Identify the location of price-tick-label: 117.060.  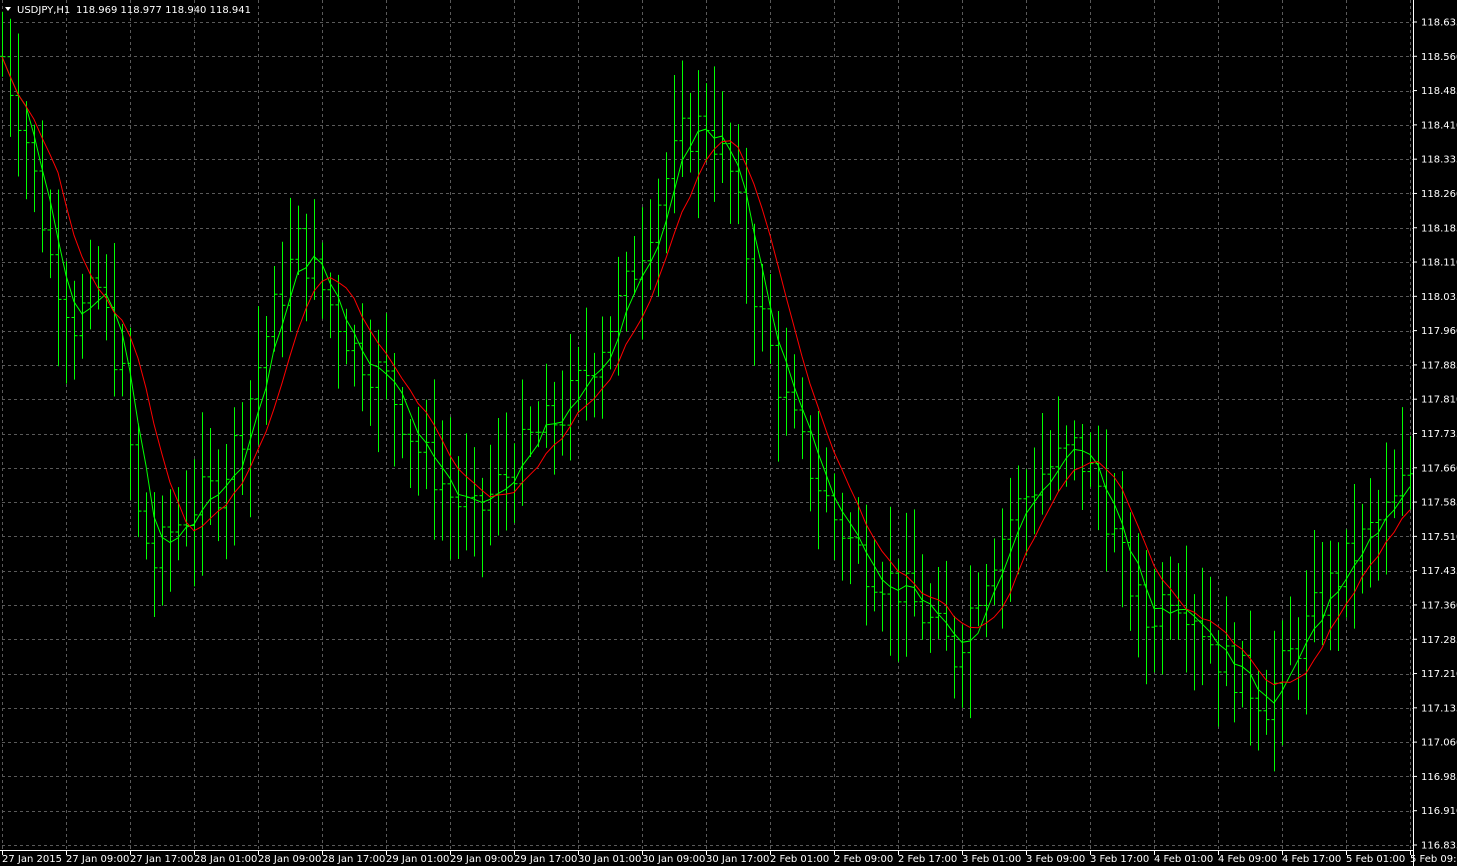
(1439, 743).